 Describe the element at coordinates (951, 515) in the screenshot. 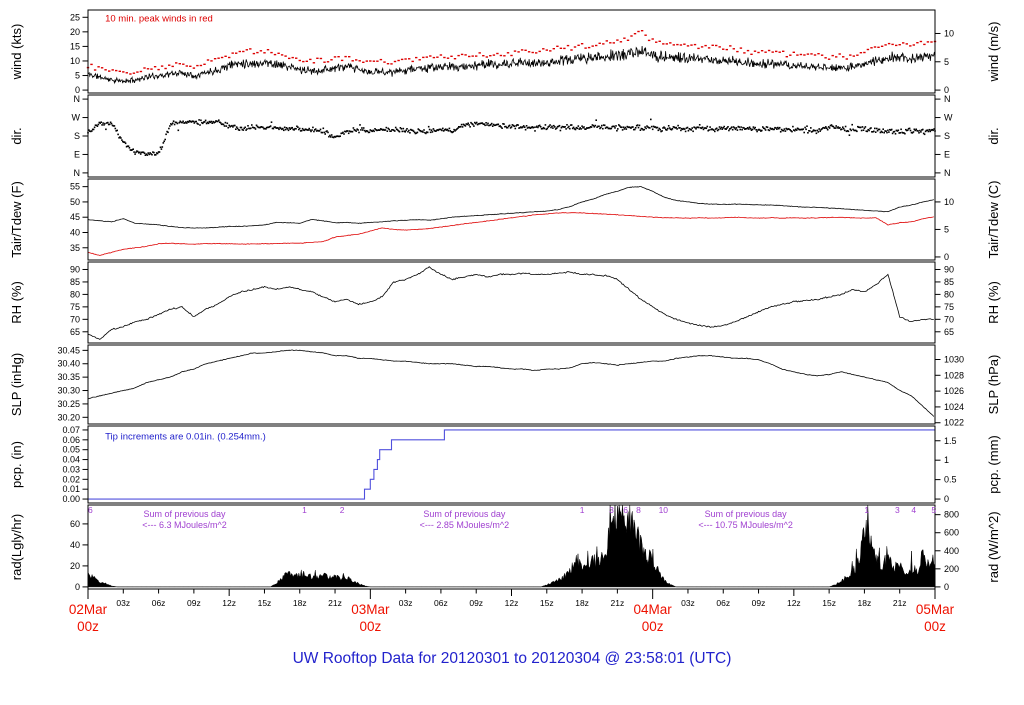

I see `ytick-right-rad: 800` at that location.